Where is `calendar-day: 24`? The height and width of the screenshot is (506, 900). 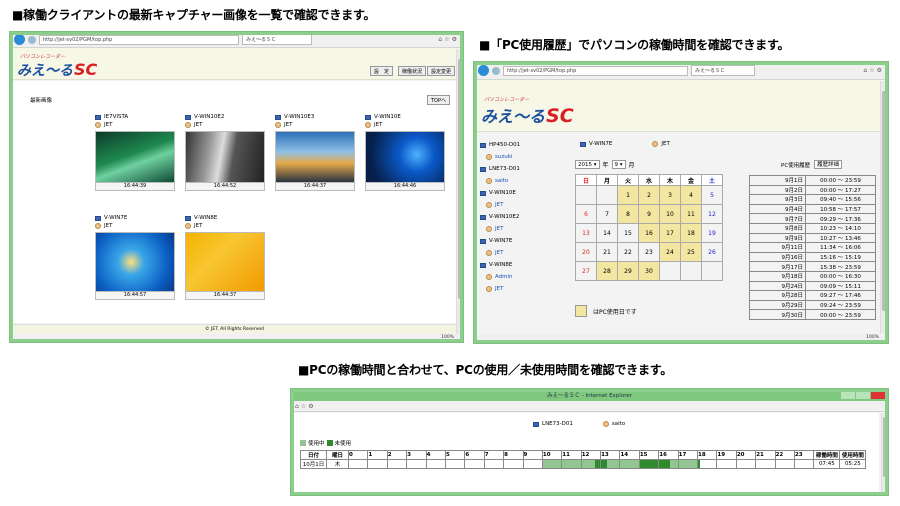
calendar-day: 24 is located at coordinates (670, 252).